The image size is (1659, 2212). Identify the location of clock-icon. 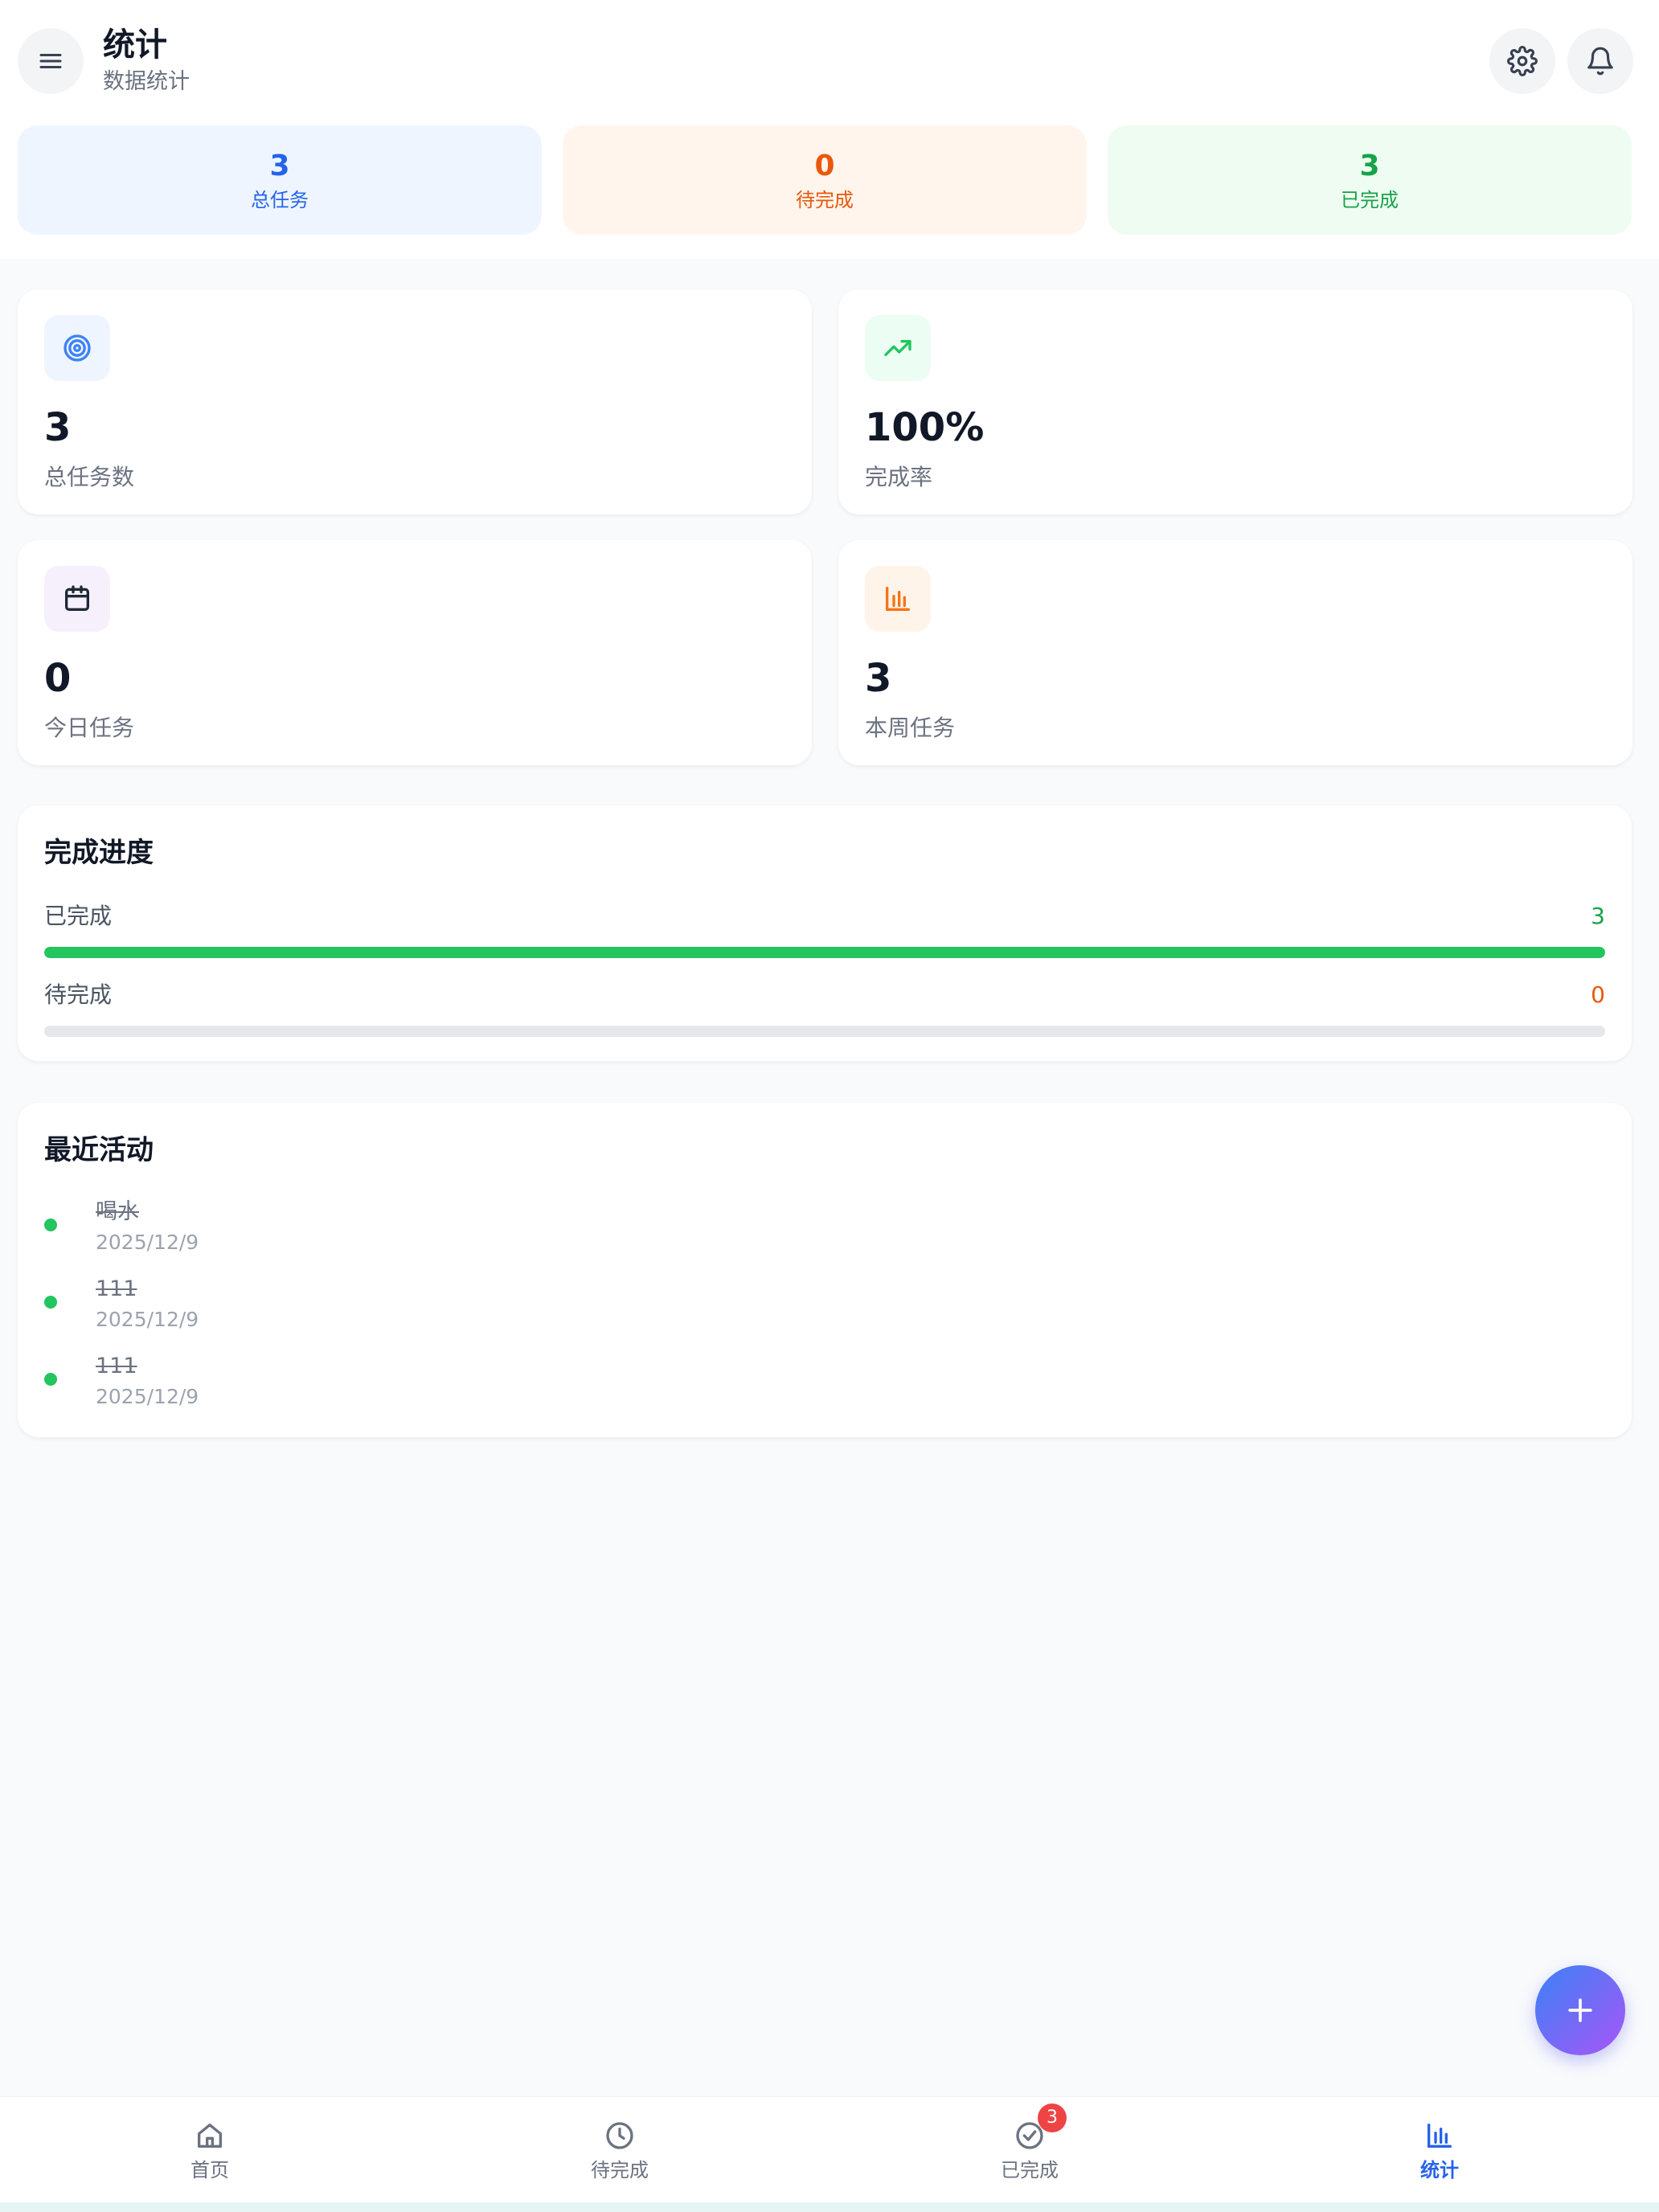
(619, 2135).